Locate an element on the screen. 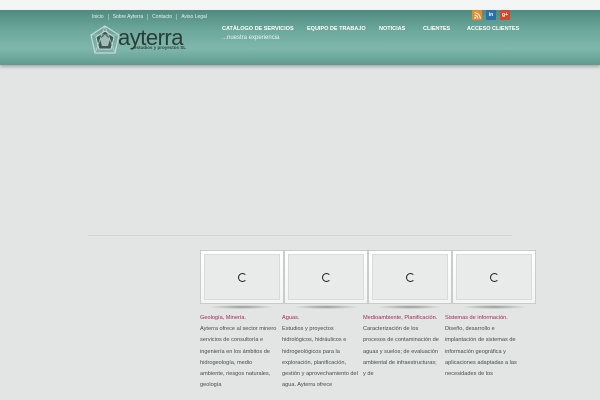  service-cards is located at coordinates (368, 279).